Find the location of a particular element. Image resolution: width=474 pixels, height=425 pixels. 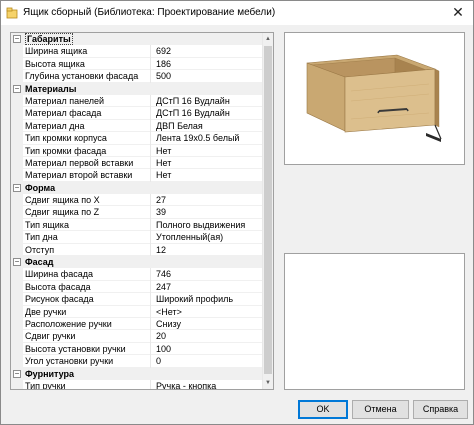

property-value: Снизу is located at coordinates (209, 324).